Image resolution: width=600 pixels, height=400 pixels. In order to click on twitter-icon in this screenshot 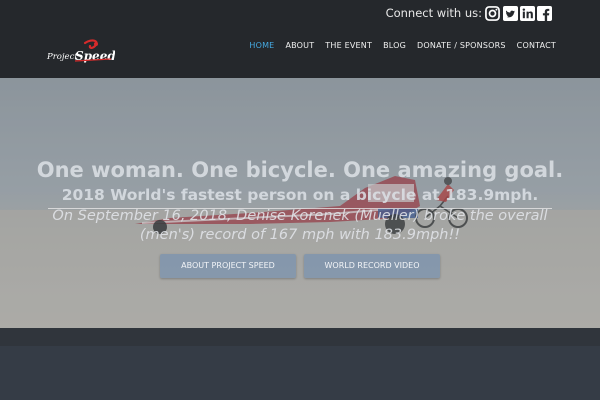, I will do `click(510, 13)`.